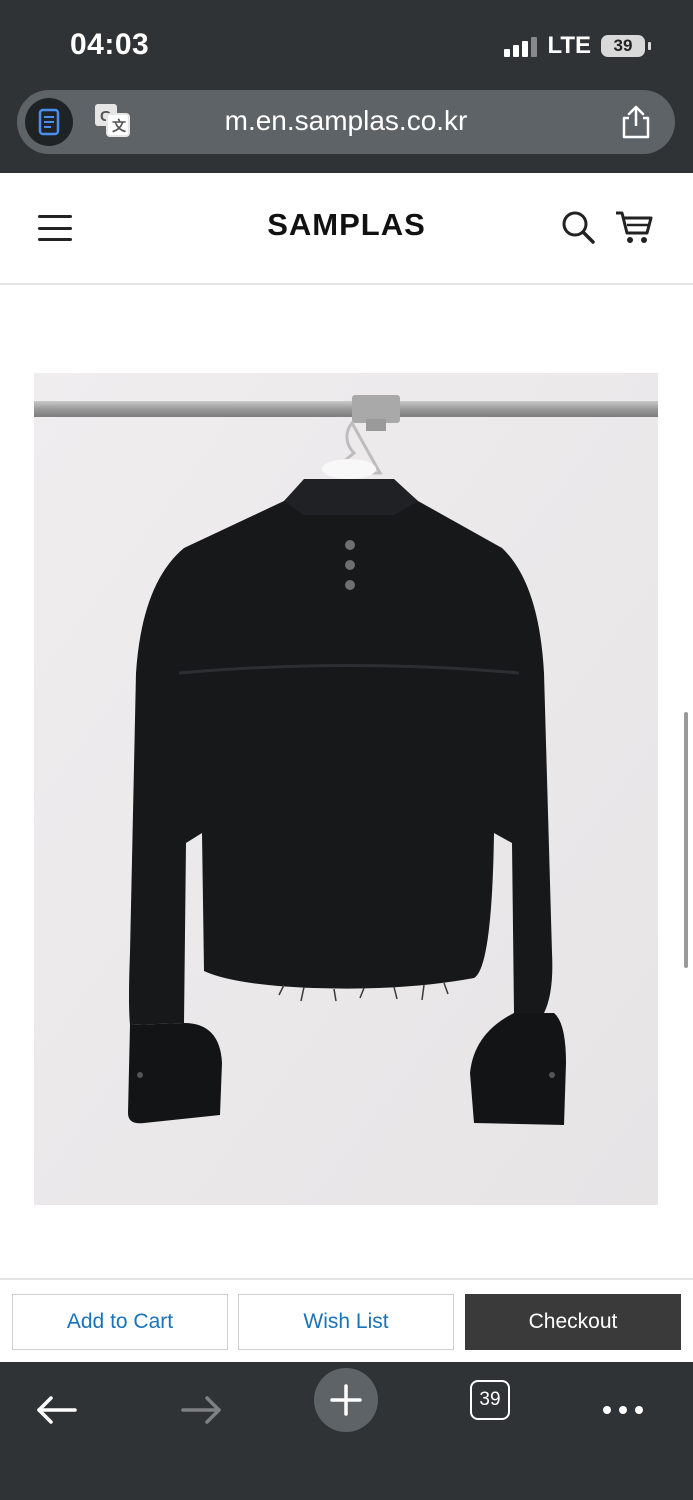  I want to click on address-bar: G 文 m.en.samplas.co.kr, so click(346, 122).